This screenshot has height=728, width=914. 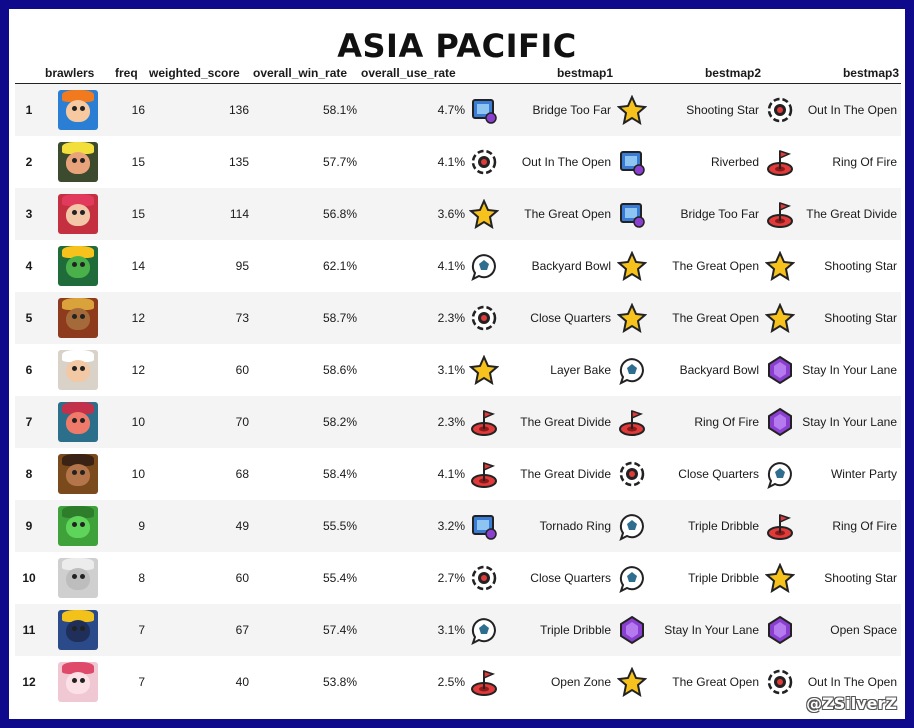 I want to click on col-bestmap3-header: bestmap3, so click(x=832, y=73).